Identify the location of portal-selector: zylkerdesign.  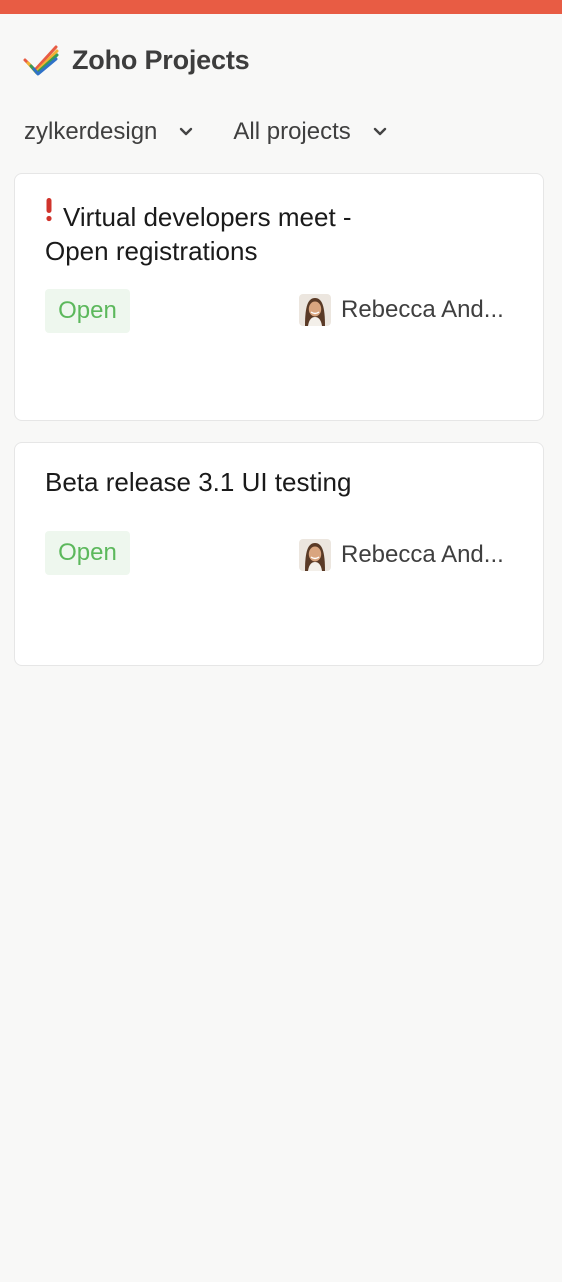
(108, 132).